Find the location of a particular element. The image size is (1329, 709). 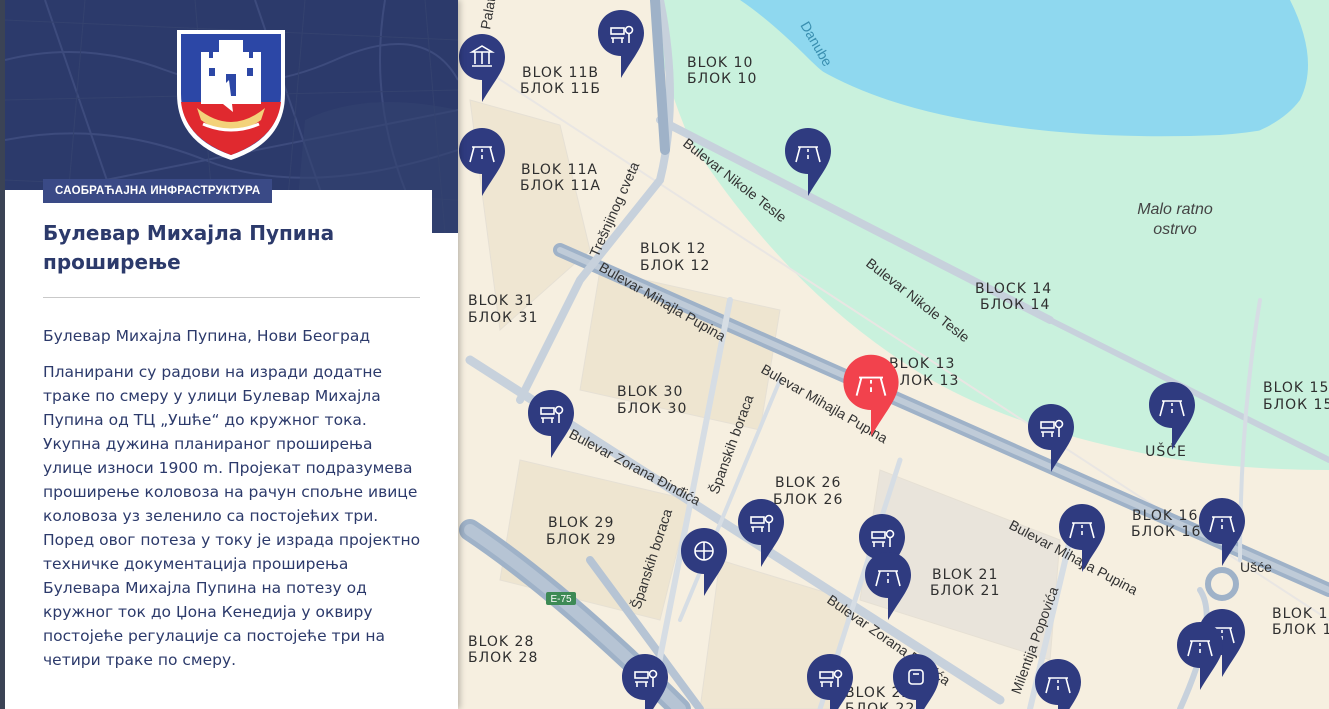

svg-text: БЛОК 29 is located at coordinates (581, 540).